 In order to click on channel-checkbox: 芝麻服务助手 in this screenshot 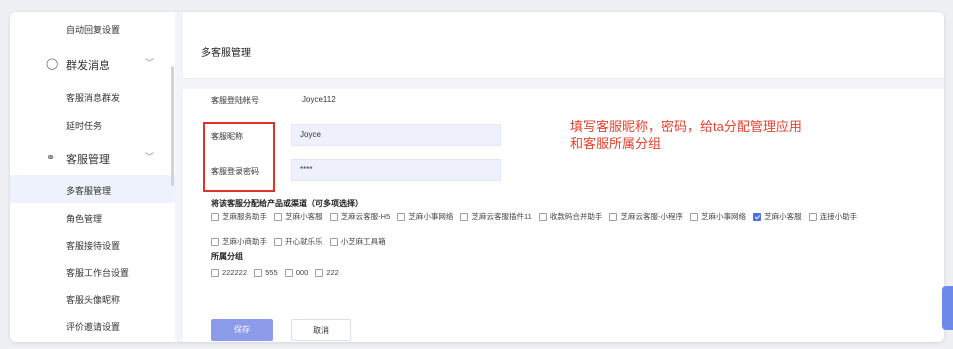, I will do `click(239, 216)`.